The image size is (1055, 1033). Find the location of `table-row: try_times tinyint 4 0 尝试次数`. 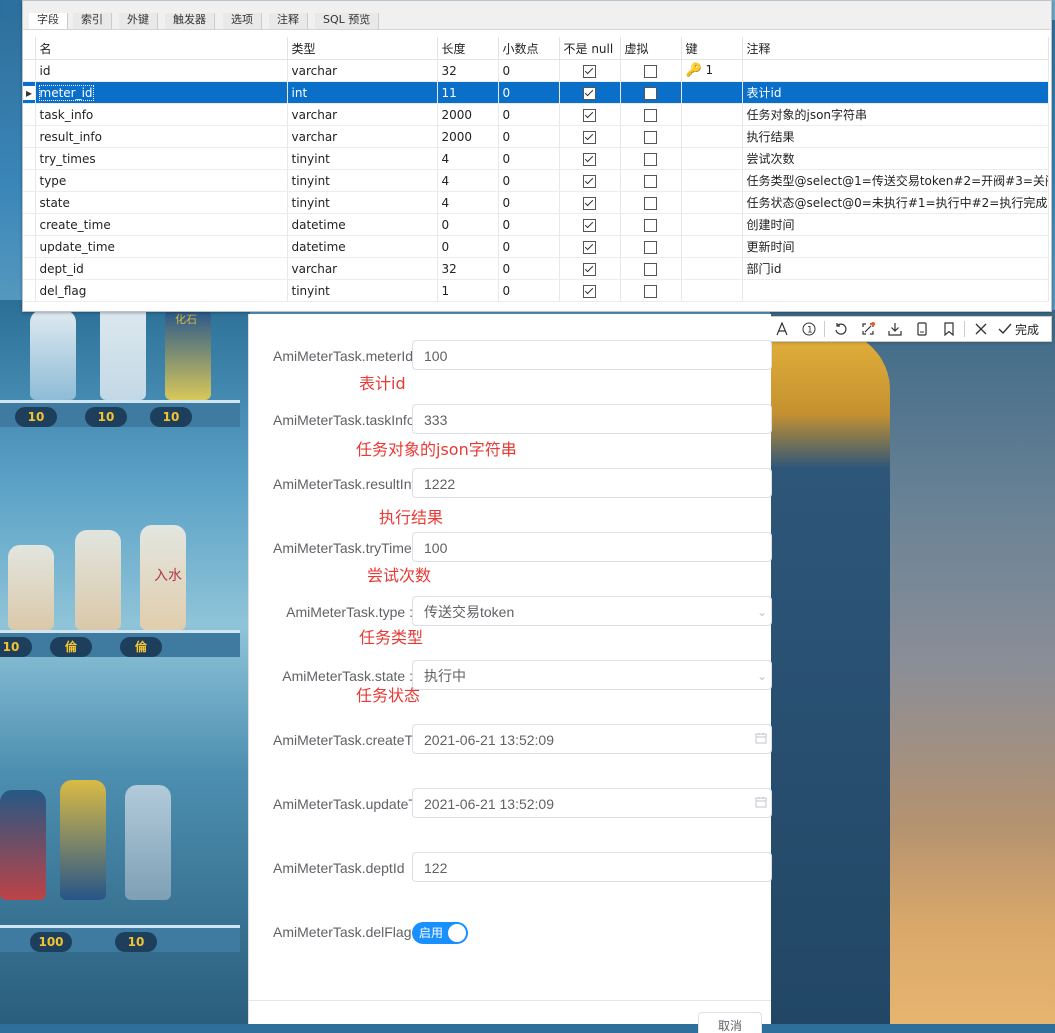

table-row: try_times tinyint 4 0 尝试次数 is located at coordinates (536, 158).